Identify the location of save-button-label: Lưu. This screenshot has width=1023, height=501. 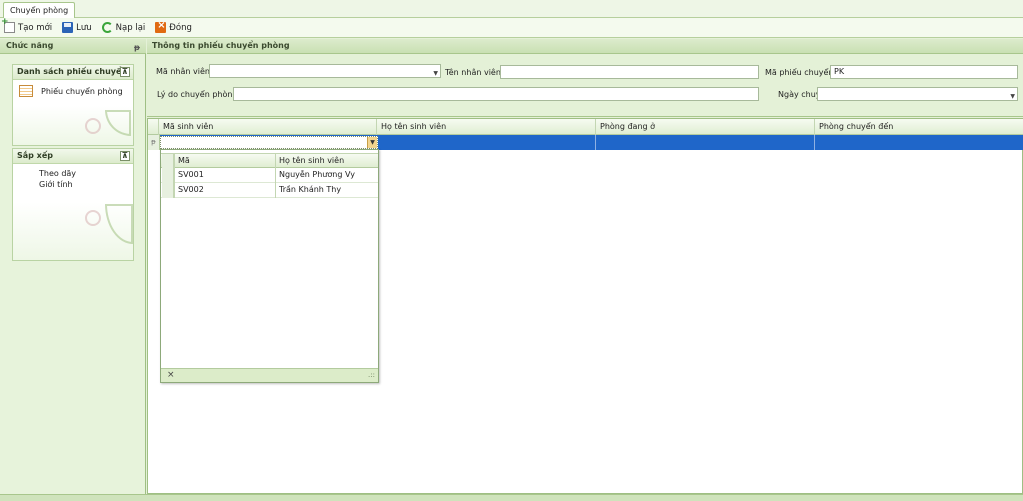
(84, 27).